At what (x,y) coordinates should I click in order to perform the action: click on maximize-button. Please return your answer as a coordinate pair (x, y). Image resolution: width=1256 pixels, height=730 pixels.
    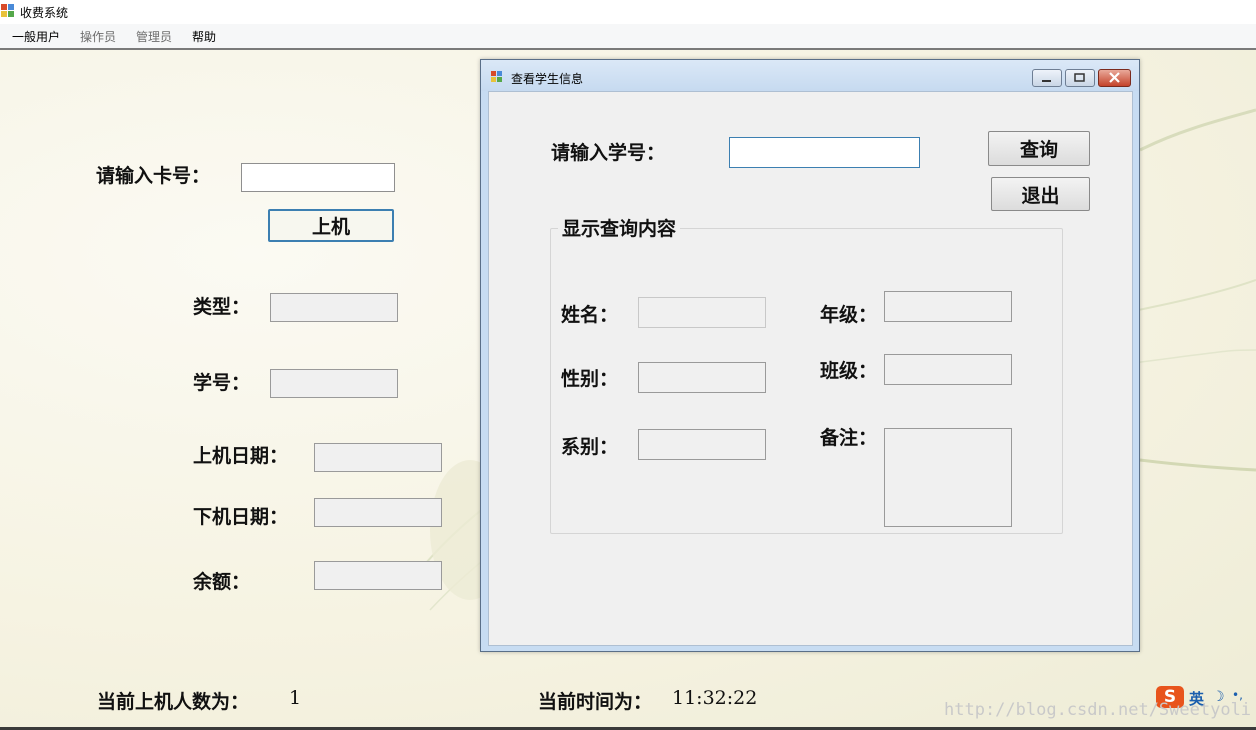
    Looking at the image, I should click on (1080, 78).